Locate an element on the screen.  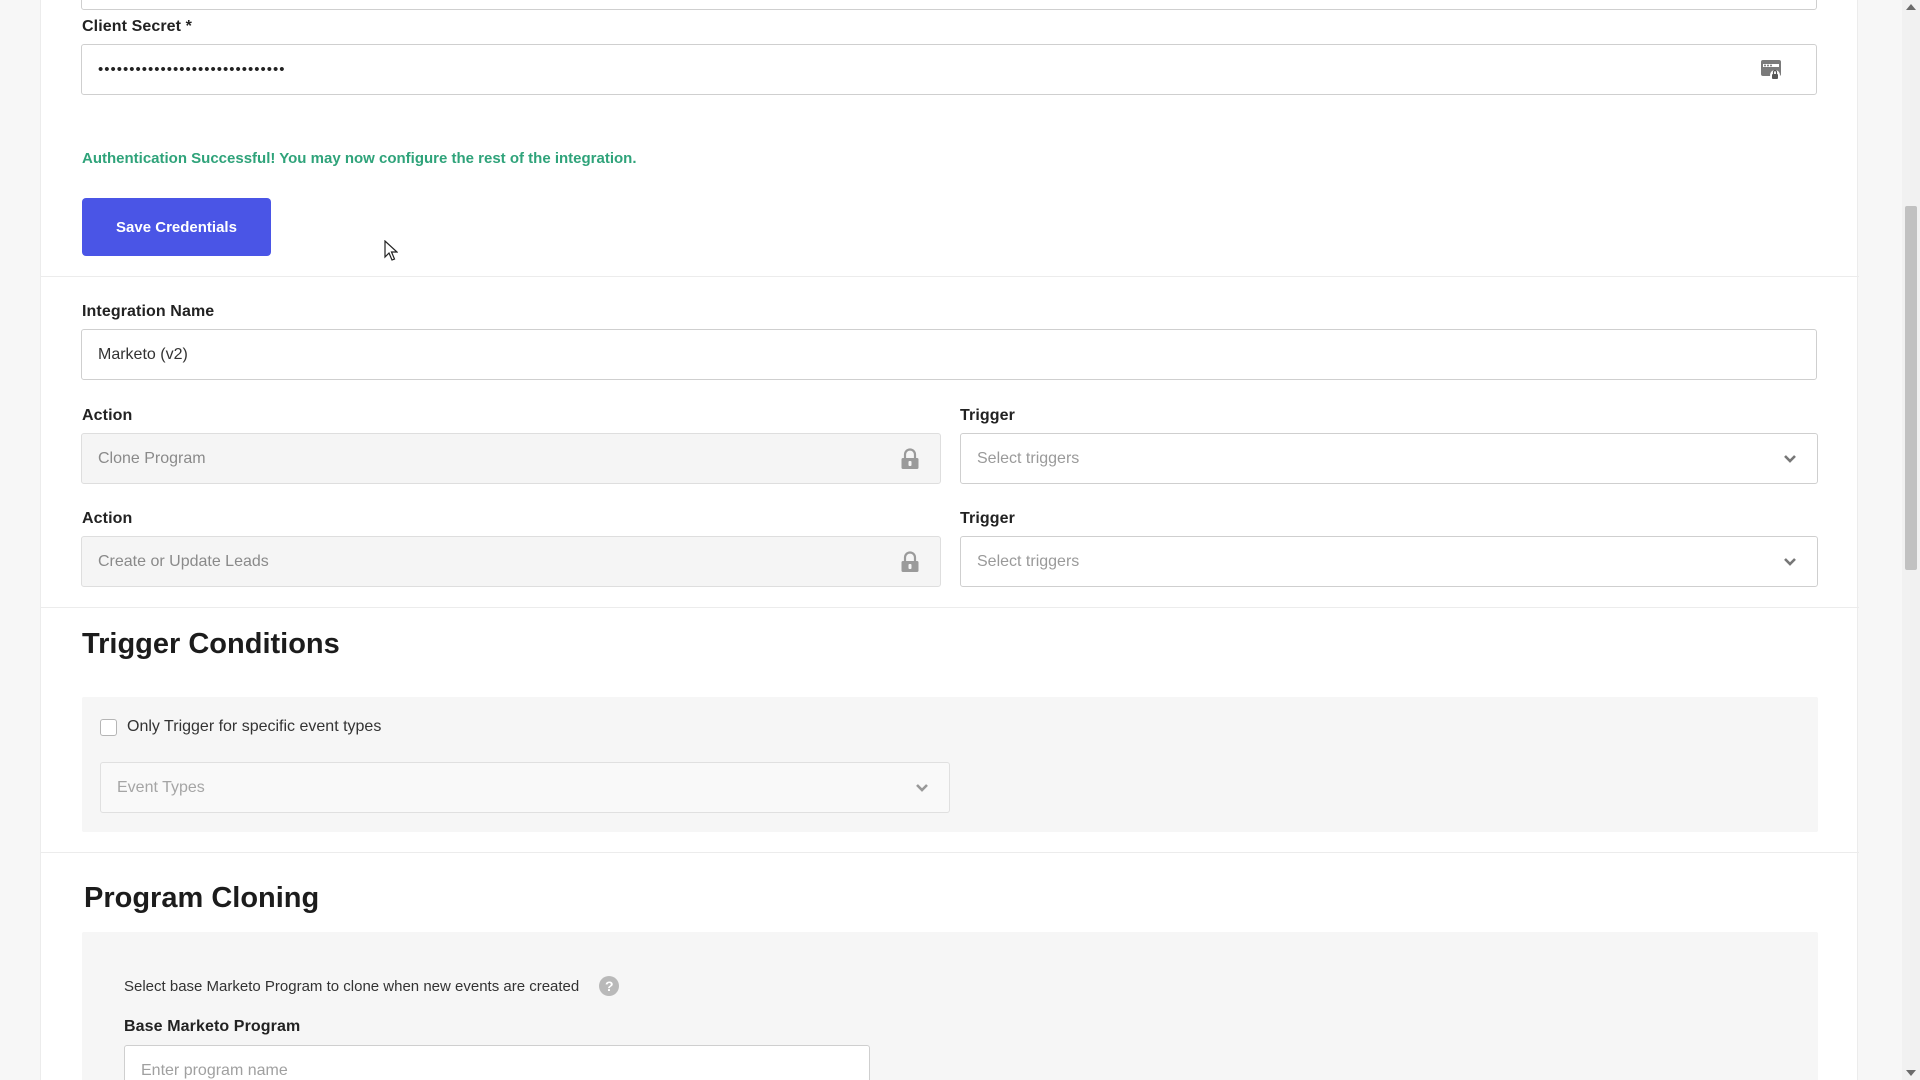
event-type-checkbox-label: Only Trigger for specific event types is located at coordinates (254, 727).